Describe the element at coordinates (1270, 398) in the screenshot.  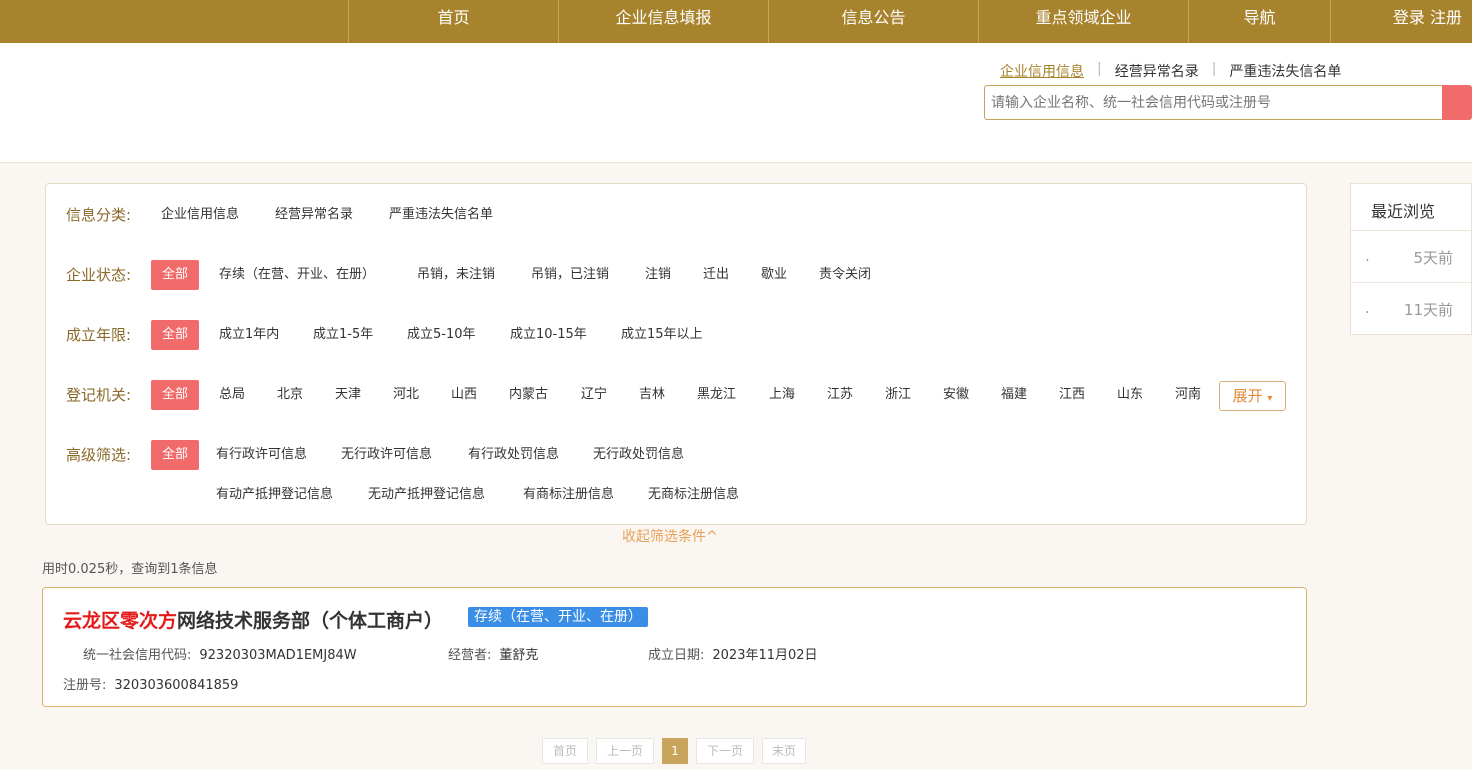
I see `caret-down-icon: ▾` at that location.